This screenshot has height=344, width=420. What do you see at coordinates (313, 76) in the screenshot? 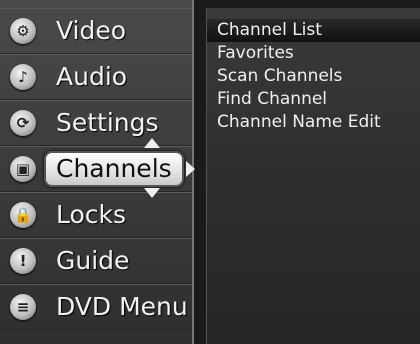
I see `submenu-item-scan-channels: Scan Channels` at bounding box center [313, 76].